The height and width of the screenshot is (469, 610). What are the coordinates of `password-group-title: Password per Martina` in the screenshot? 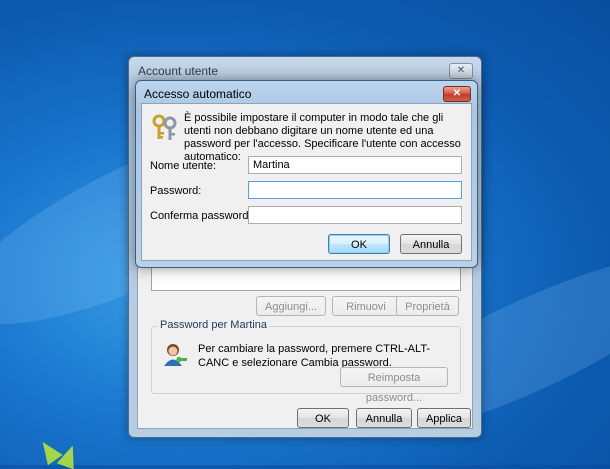 It's located at (213, 325).